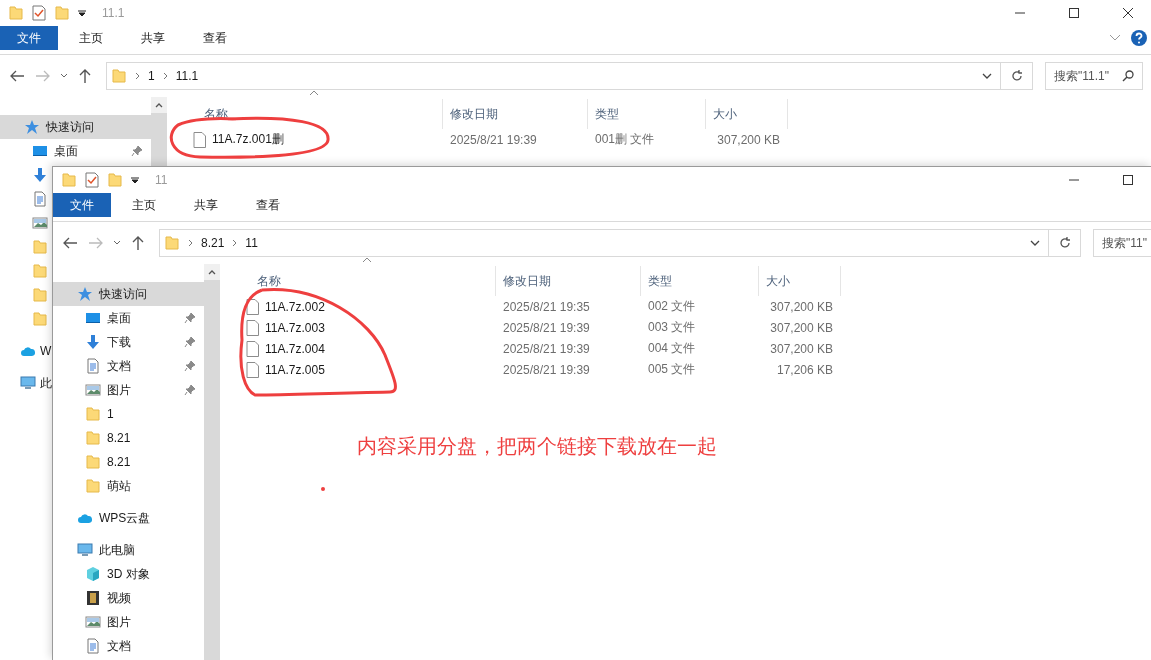 The height and width of the screenshot is (660, 1151). I want to click on properties-icon, so click(92, 180).